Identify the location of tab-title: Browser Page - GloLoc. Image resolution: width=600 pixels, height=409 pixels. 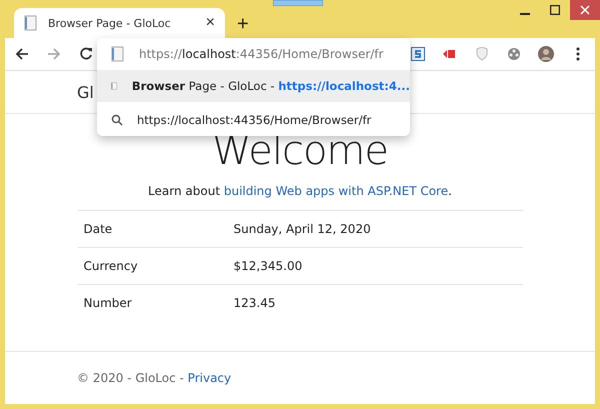
(110, 23).